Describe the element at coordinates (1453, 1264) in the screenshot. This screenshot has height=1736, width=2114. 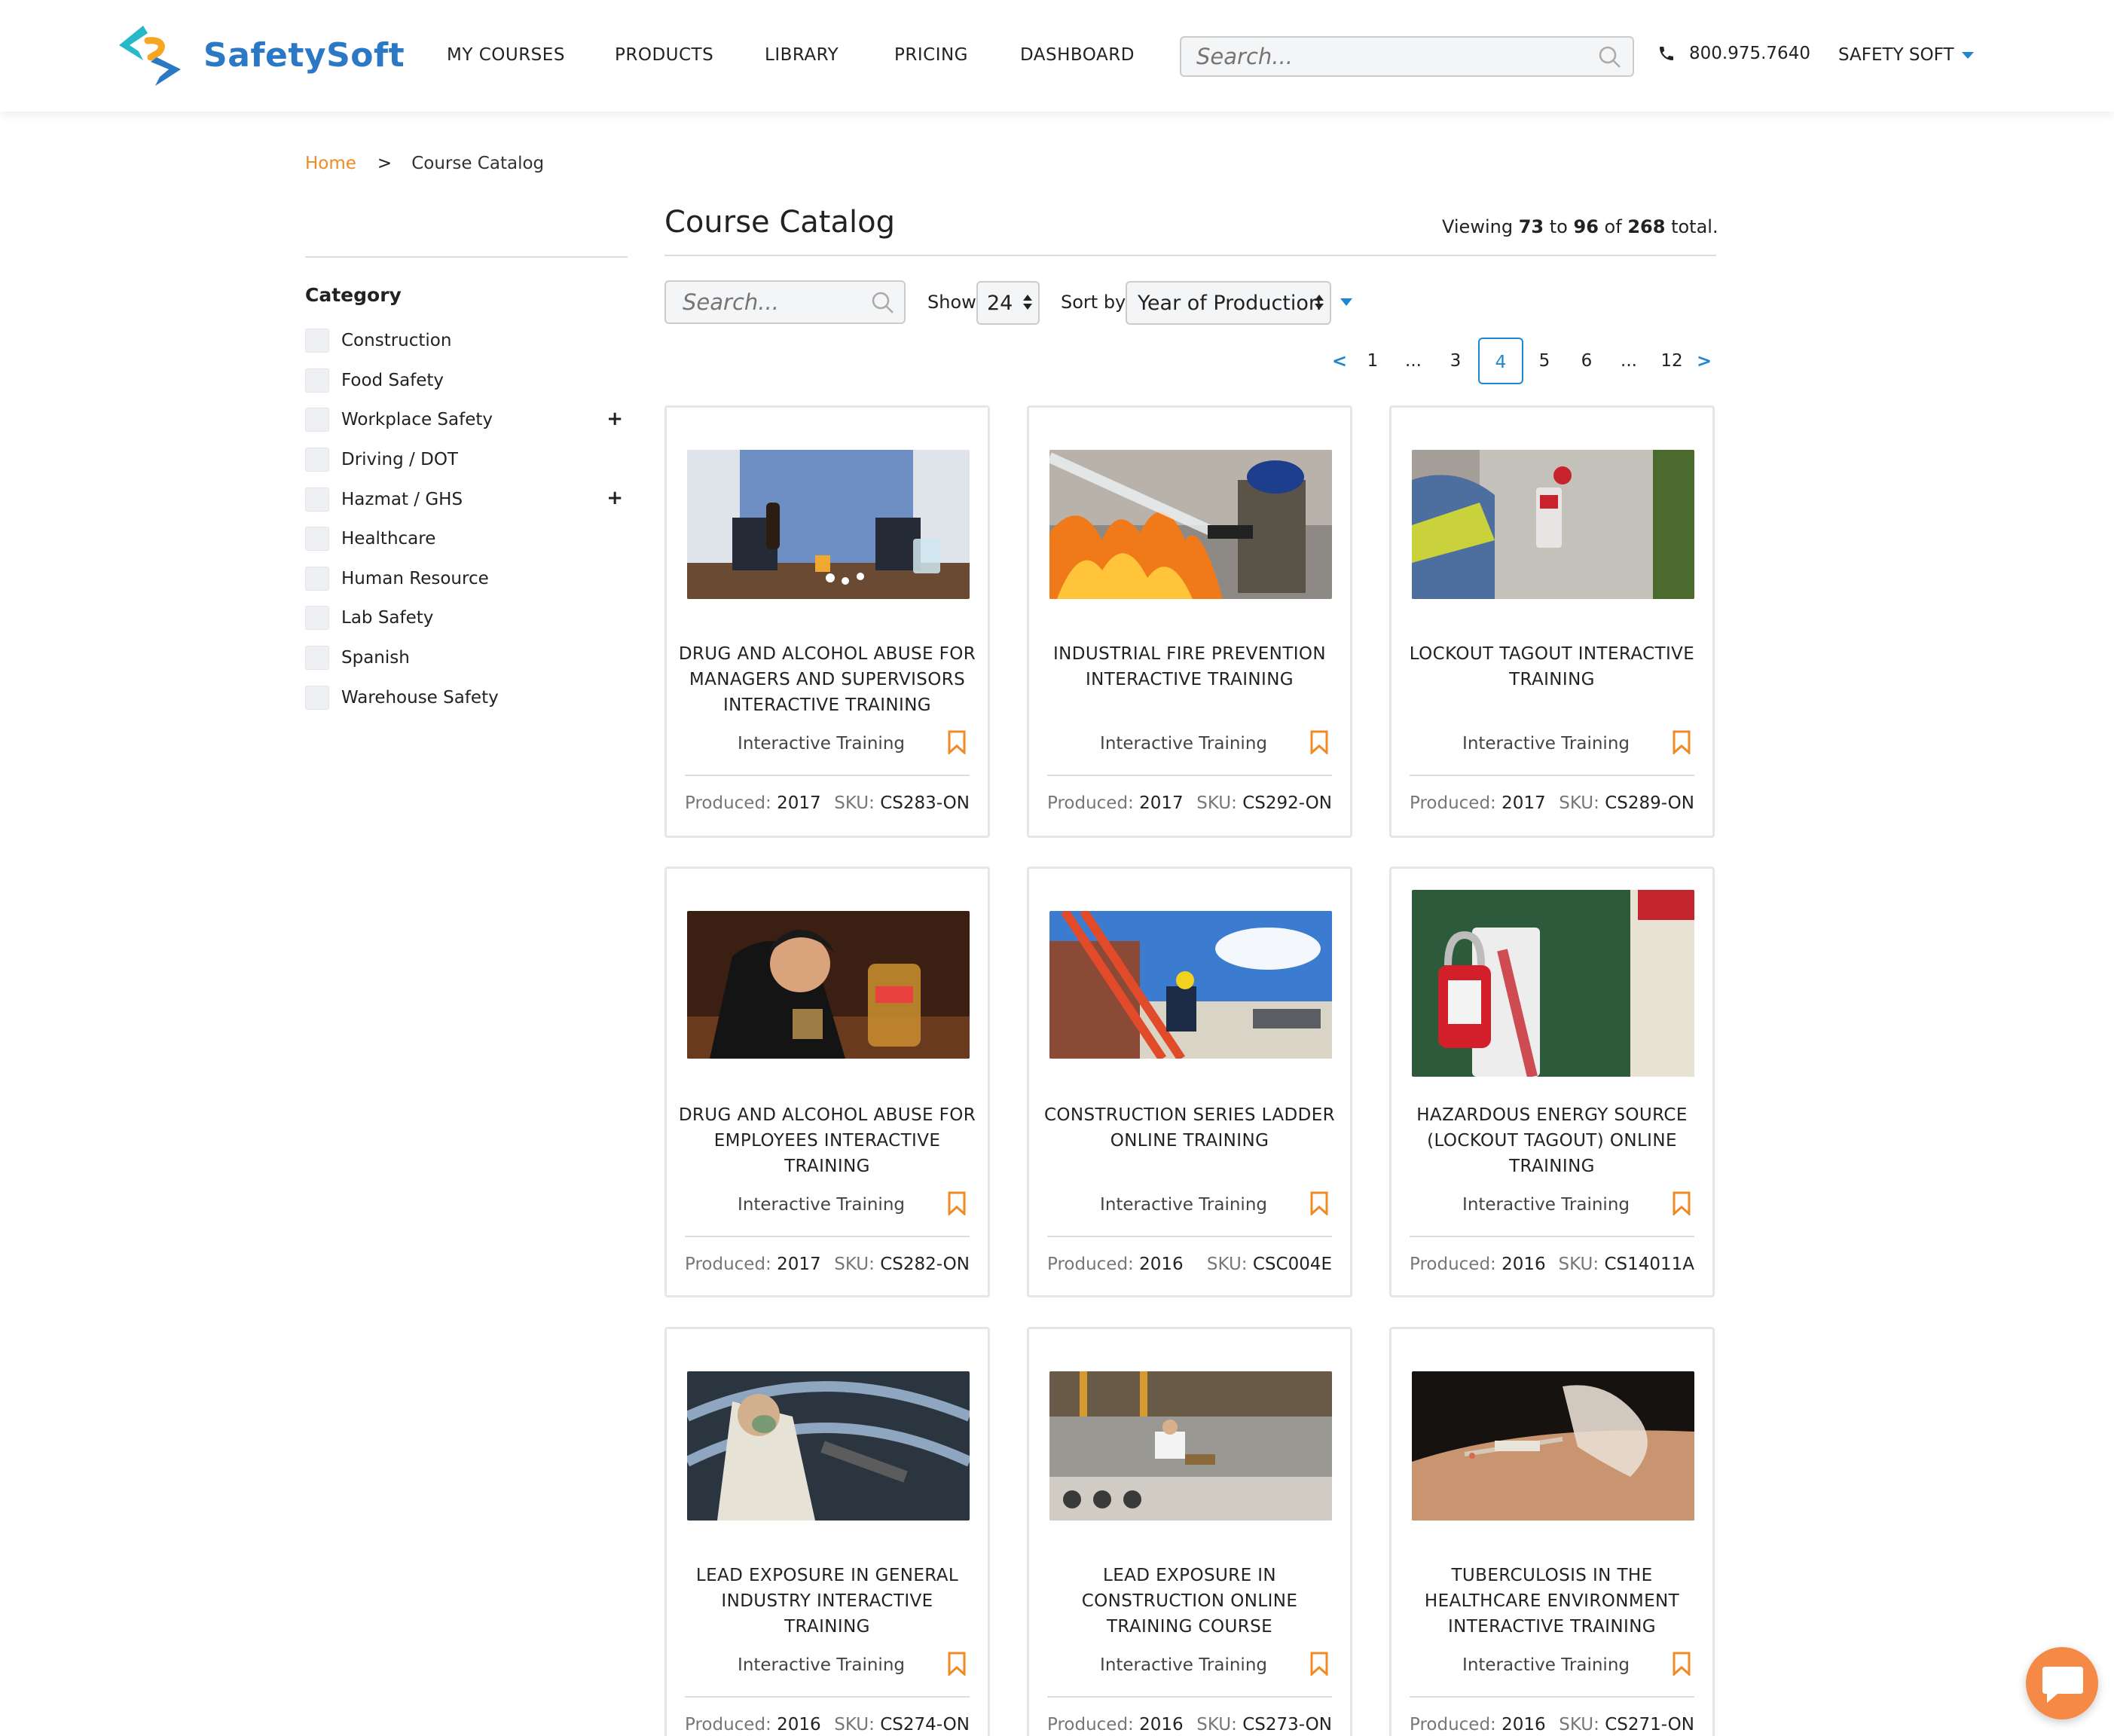
I see `produced-label: Produced:` at that location.